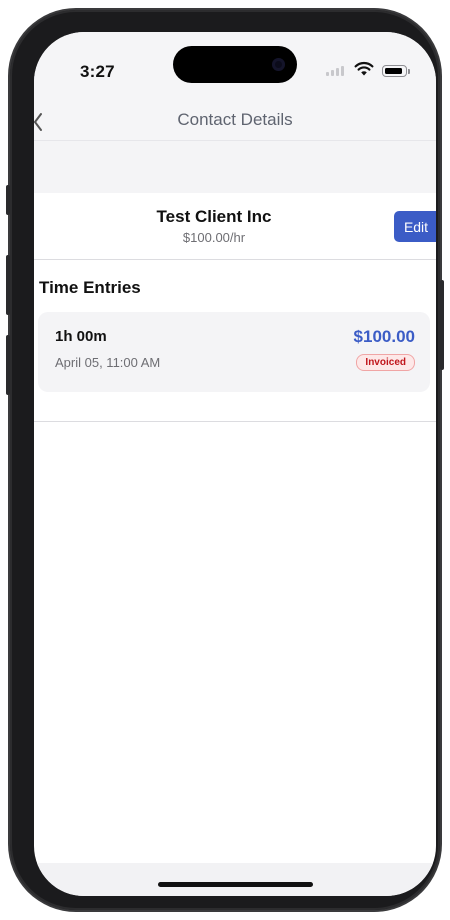  What do you see at coordinates (415, 226) in the screenshot?
I see `edit-button: Edit` at bounding box center [415, 226].